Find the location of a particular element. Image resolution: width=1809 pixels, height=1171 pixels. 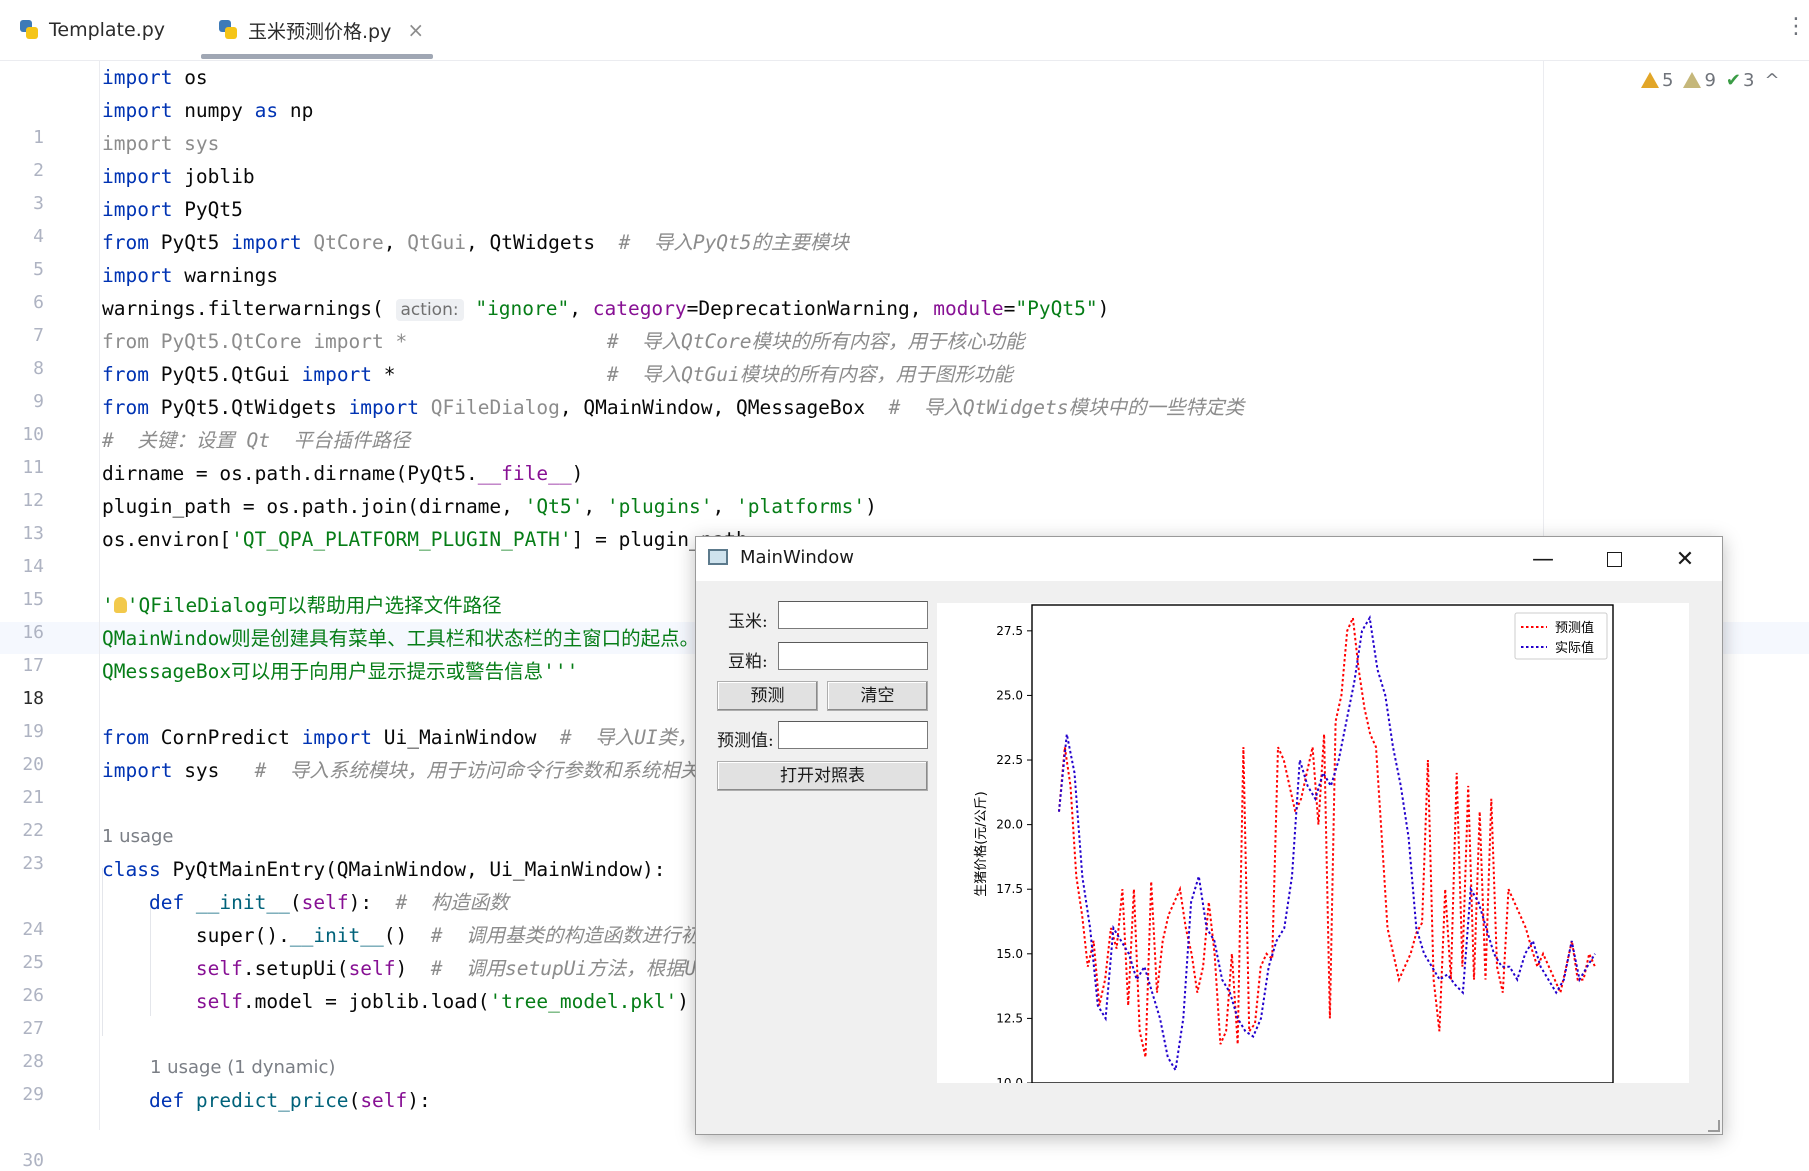

line-number: 7 is located at coordinates (22, 335).